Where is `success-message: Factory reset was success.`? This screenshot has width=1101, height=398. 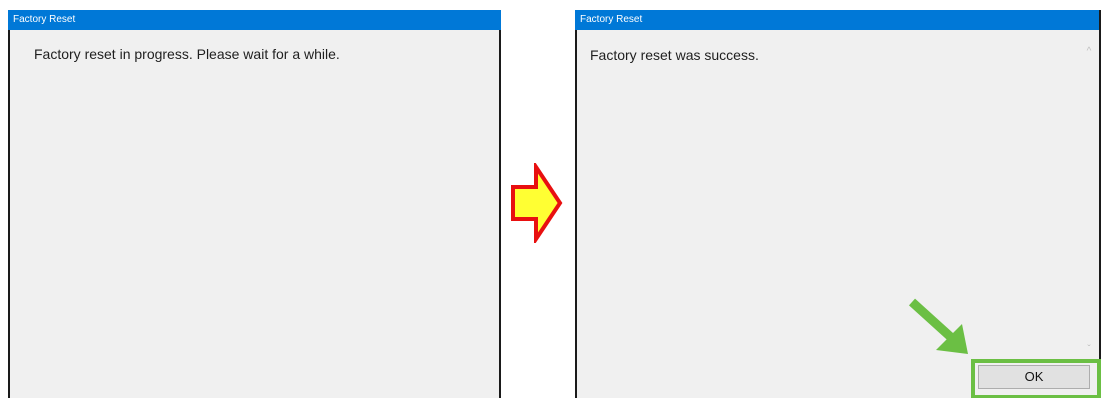
success-message: Factory reset was success. is located at coordinates (674, 55).